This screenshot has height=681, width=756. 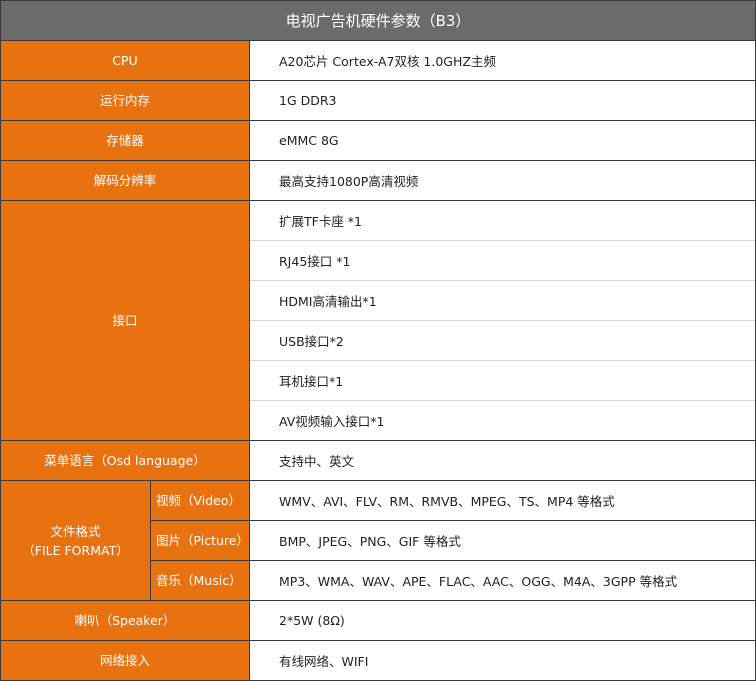 I want to click on value-picture: BMP、JPEG、PNG、GIF 等格式, so click(x=502, y=541).